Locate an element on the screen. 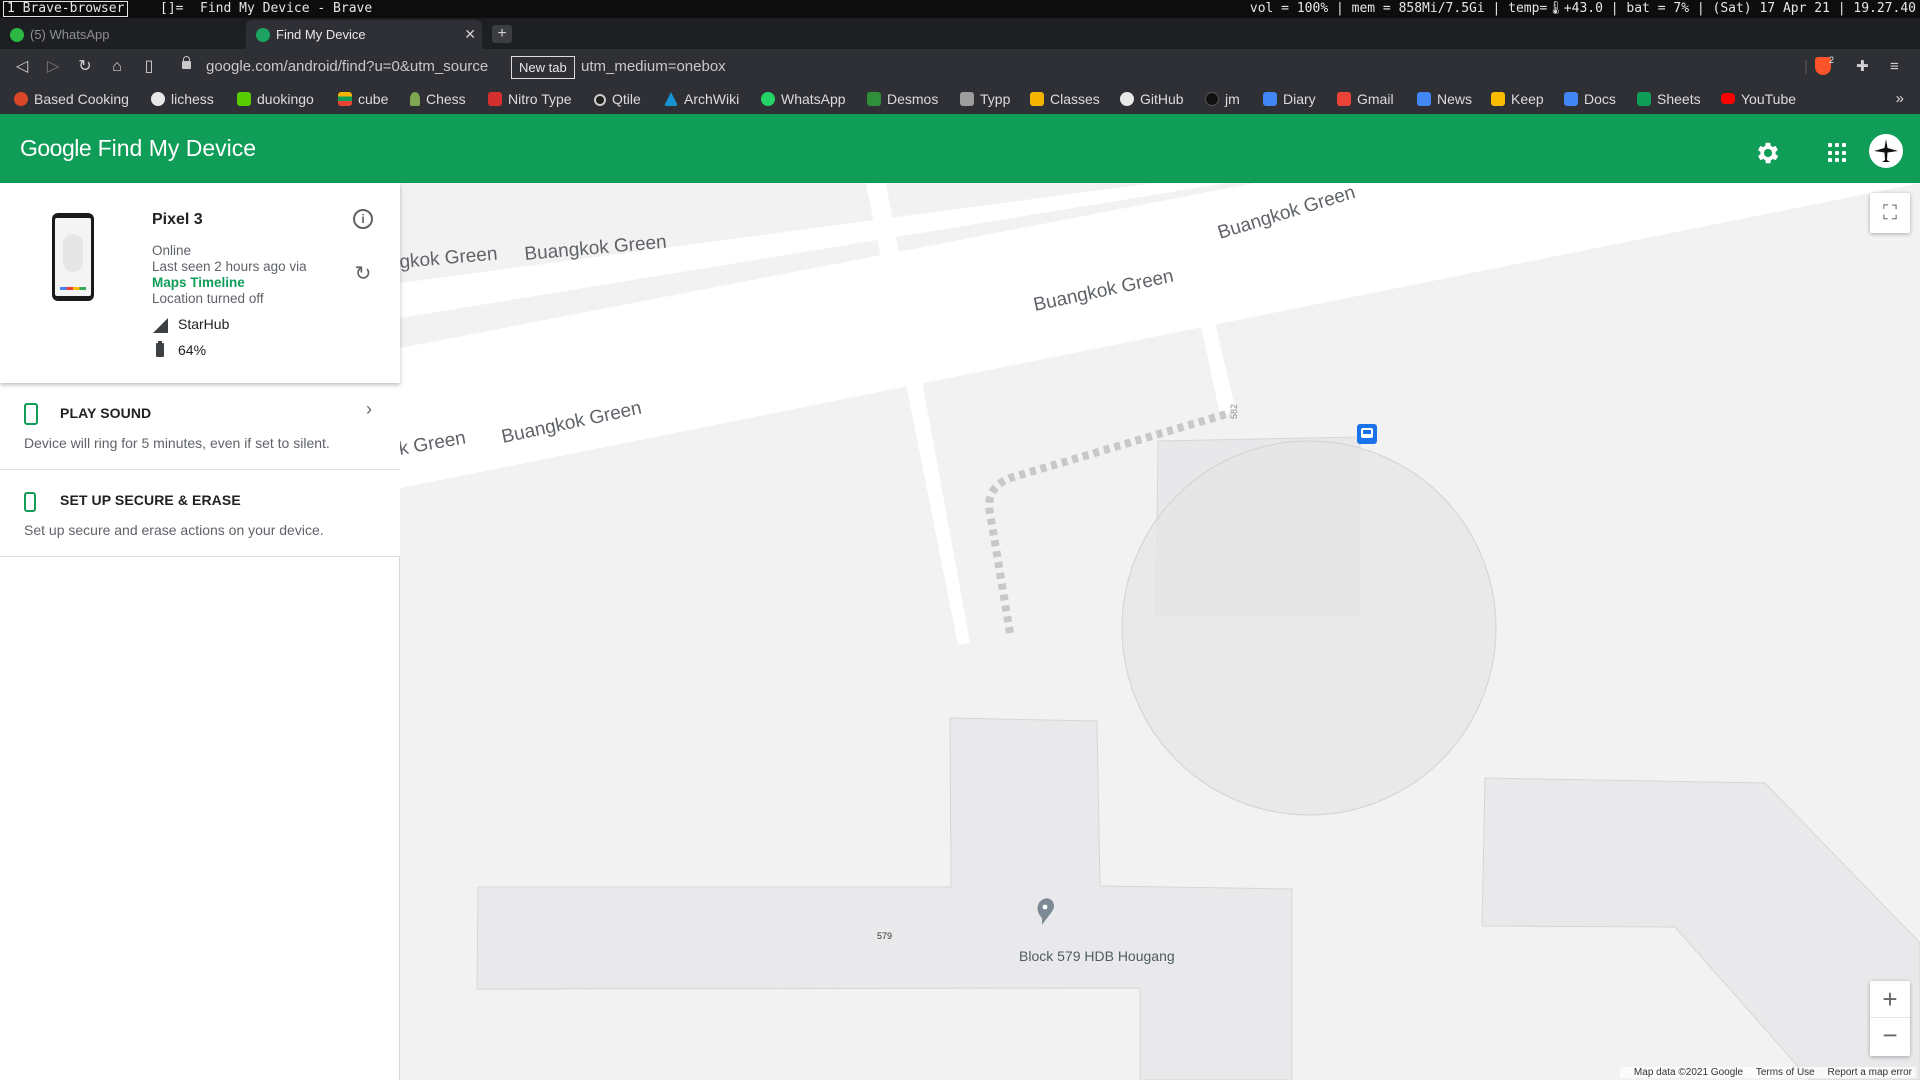 Image resolution: width=1920 pixels, height=1080 pixels. sheets-icon is located at coordinates (1644, 99).